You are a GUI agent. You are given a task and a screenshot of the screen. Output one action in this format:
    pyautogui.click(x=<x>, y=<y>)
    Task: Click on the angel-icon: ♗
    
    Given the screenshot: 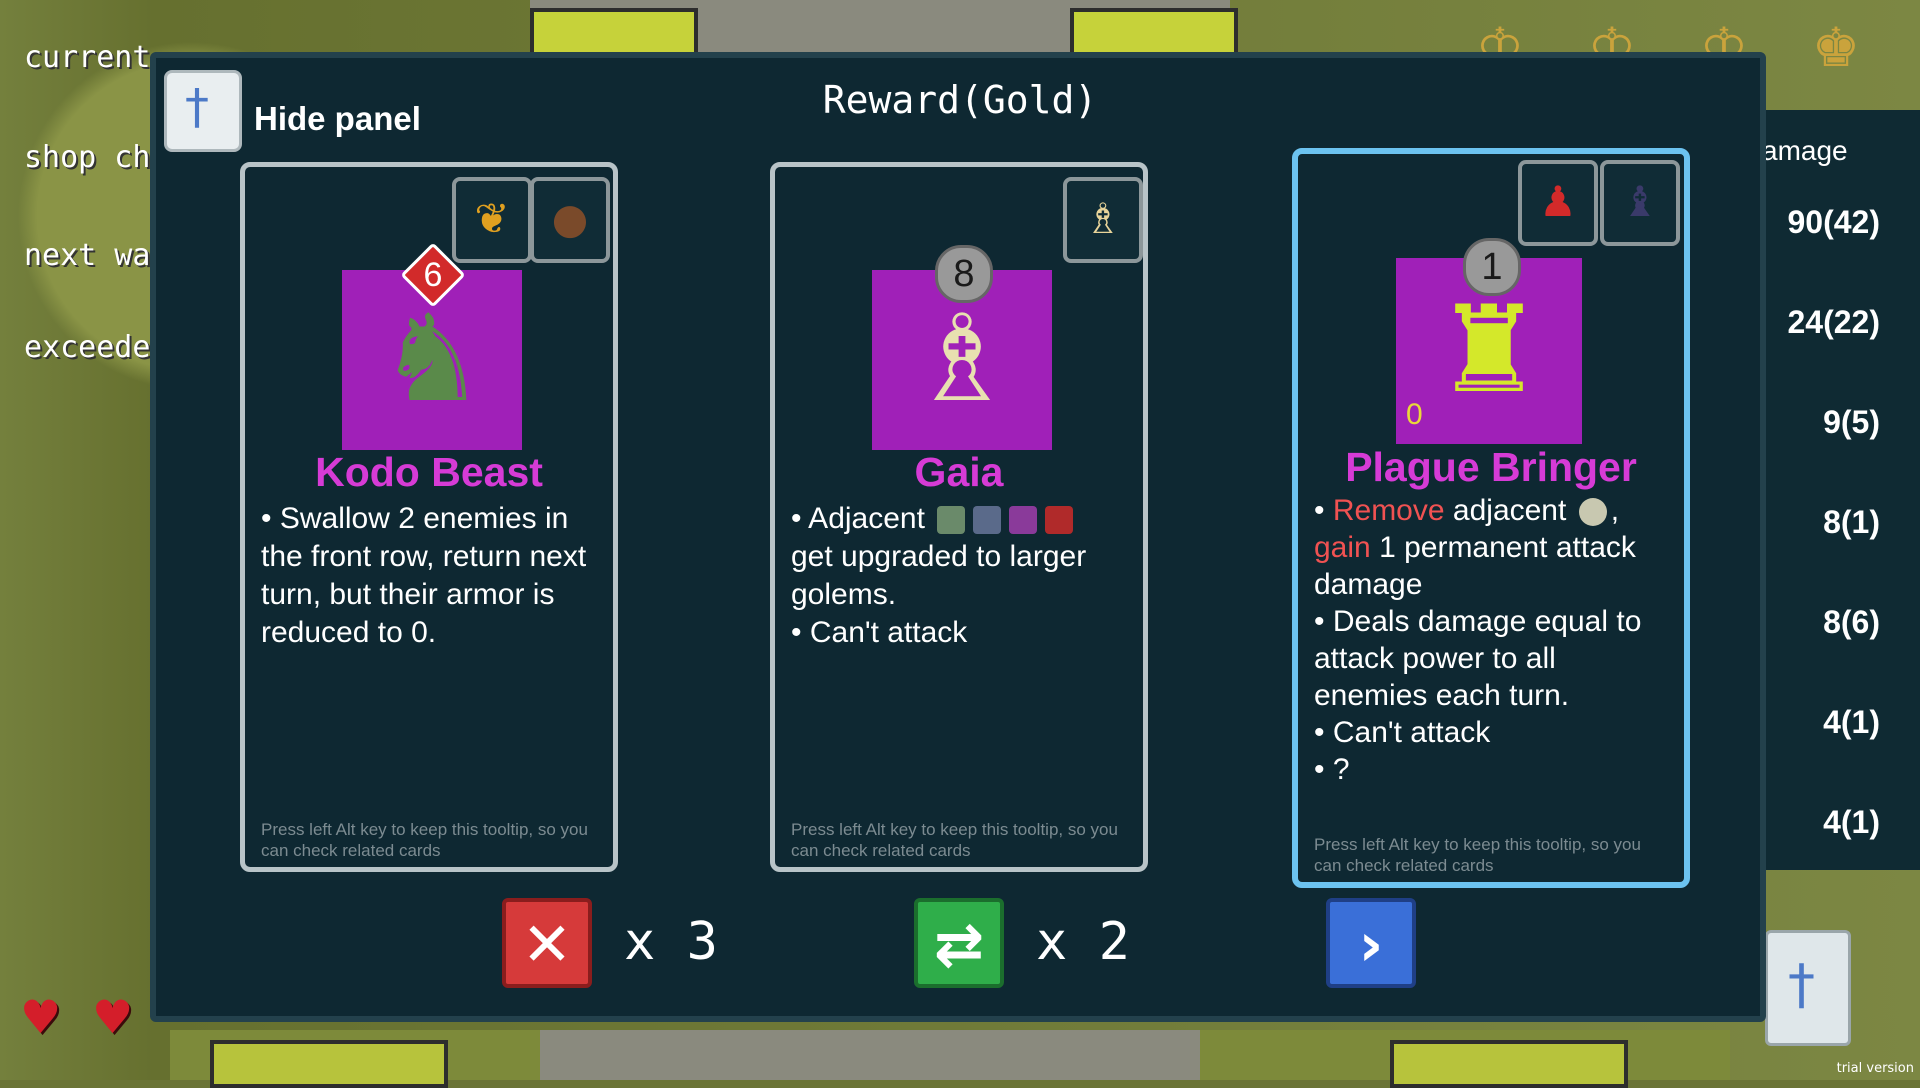 What is the action you would take?
    pyautogui.click(x=1103, y=220)
    